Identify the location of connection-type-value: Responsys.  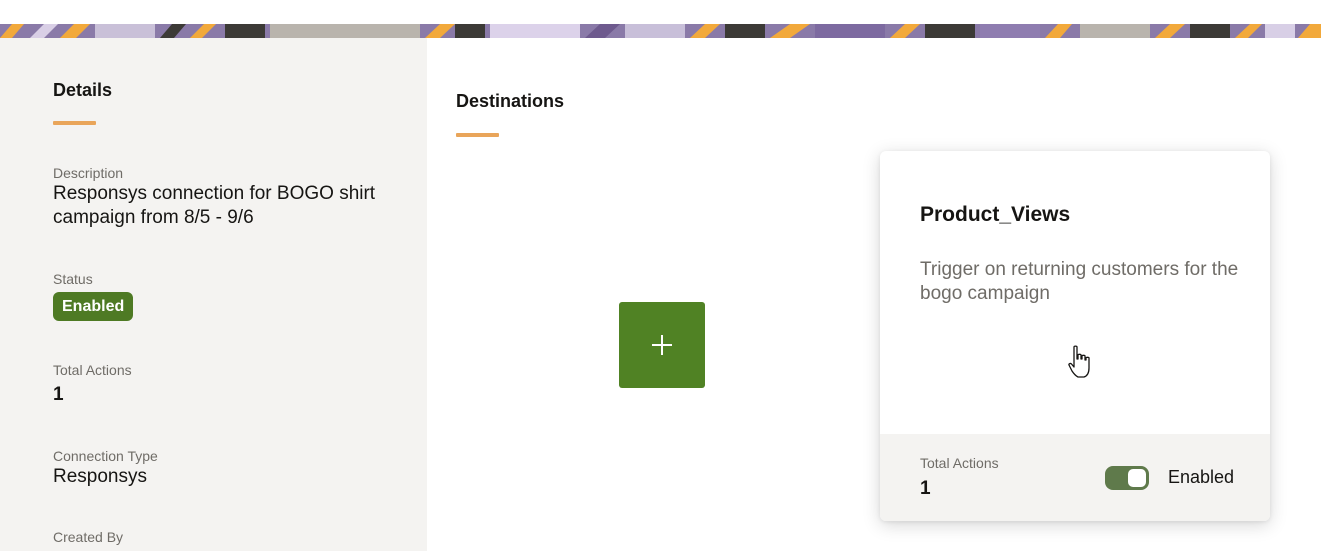
(100, 476).